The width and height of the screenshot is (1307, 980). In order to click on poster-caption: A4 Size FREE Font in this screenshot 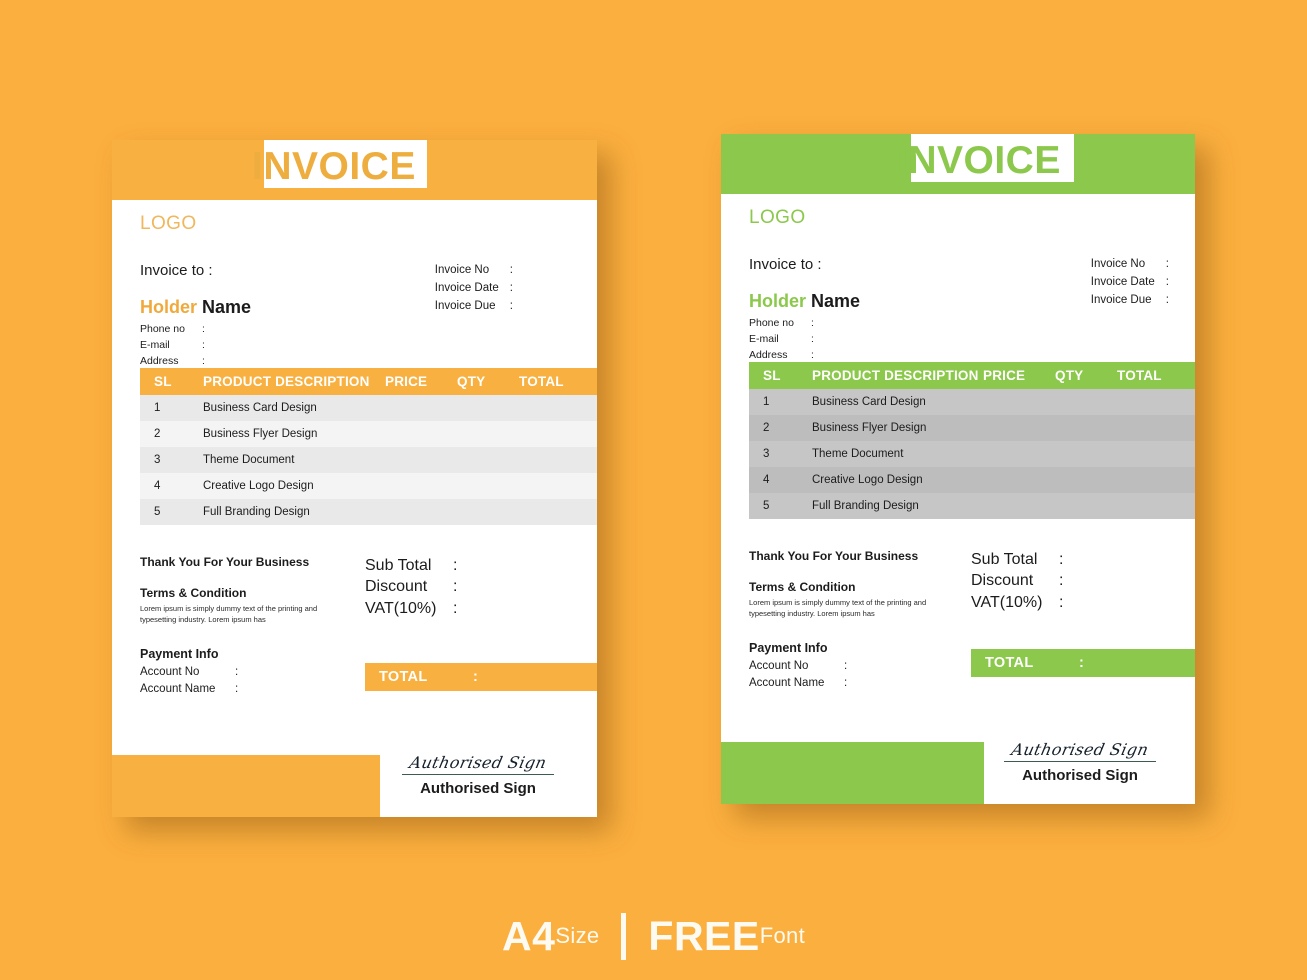, I will do `click(653, 936)`.